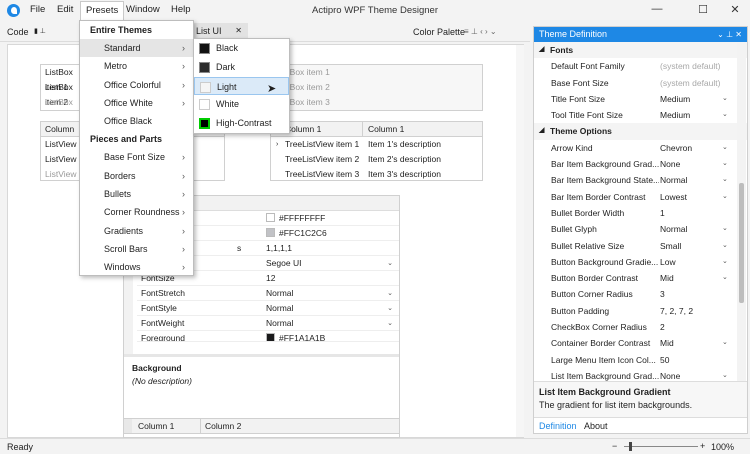 The image size is (750, 454). I want to click on property-row: Button Background Gradie... Low ⌄, so click(640, 262).